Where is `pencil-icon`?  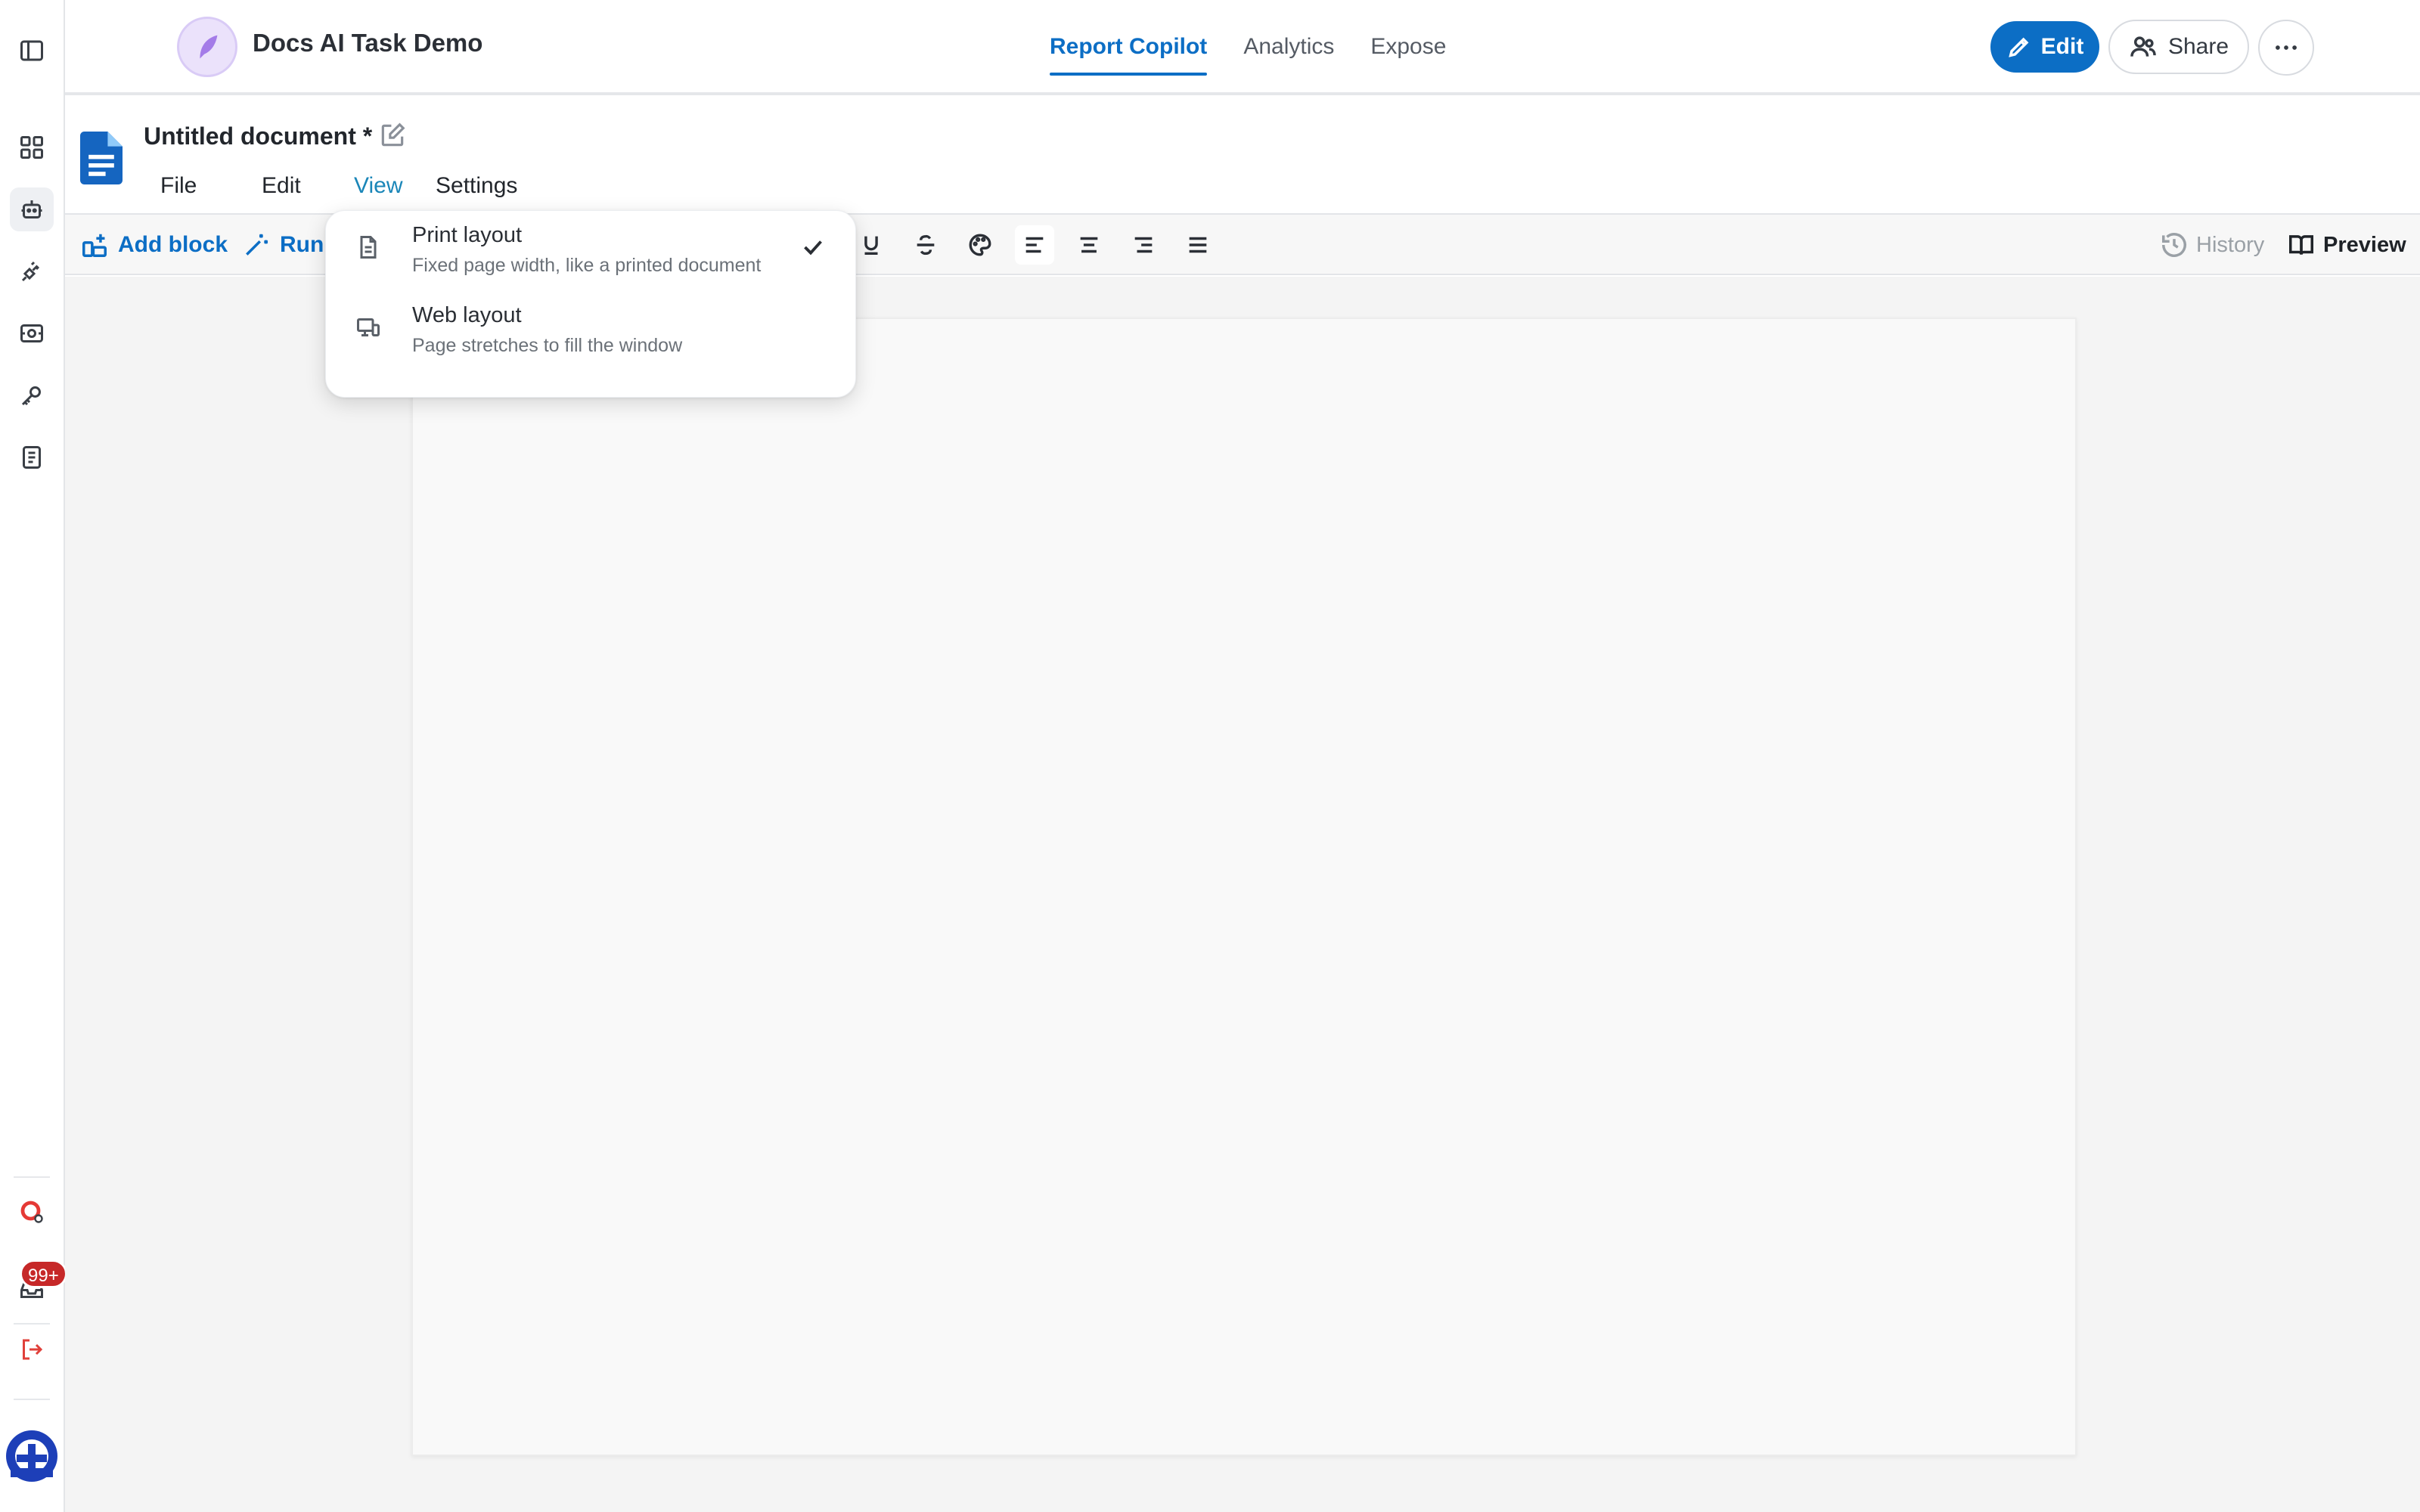 pencil-icon is located at coordinates (2018, 47).